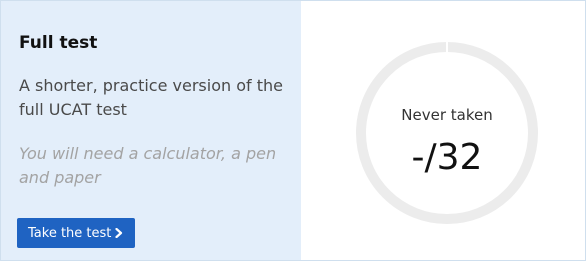 The height and width of the screenshot is (262, 587). I want to click on chevron-right-icon, so click(119, 233).